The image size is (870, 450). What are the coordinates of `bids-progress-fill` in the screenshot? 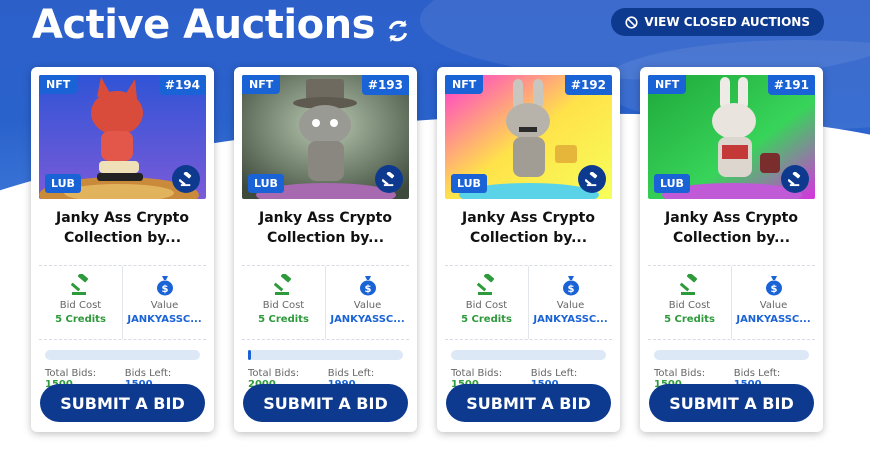 It's located at (249, 355).